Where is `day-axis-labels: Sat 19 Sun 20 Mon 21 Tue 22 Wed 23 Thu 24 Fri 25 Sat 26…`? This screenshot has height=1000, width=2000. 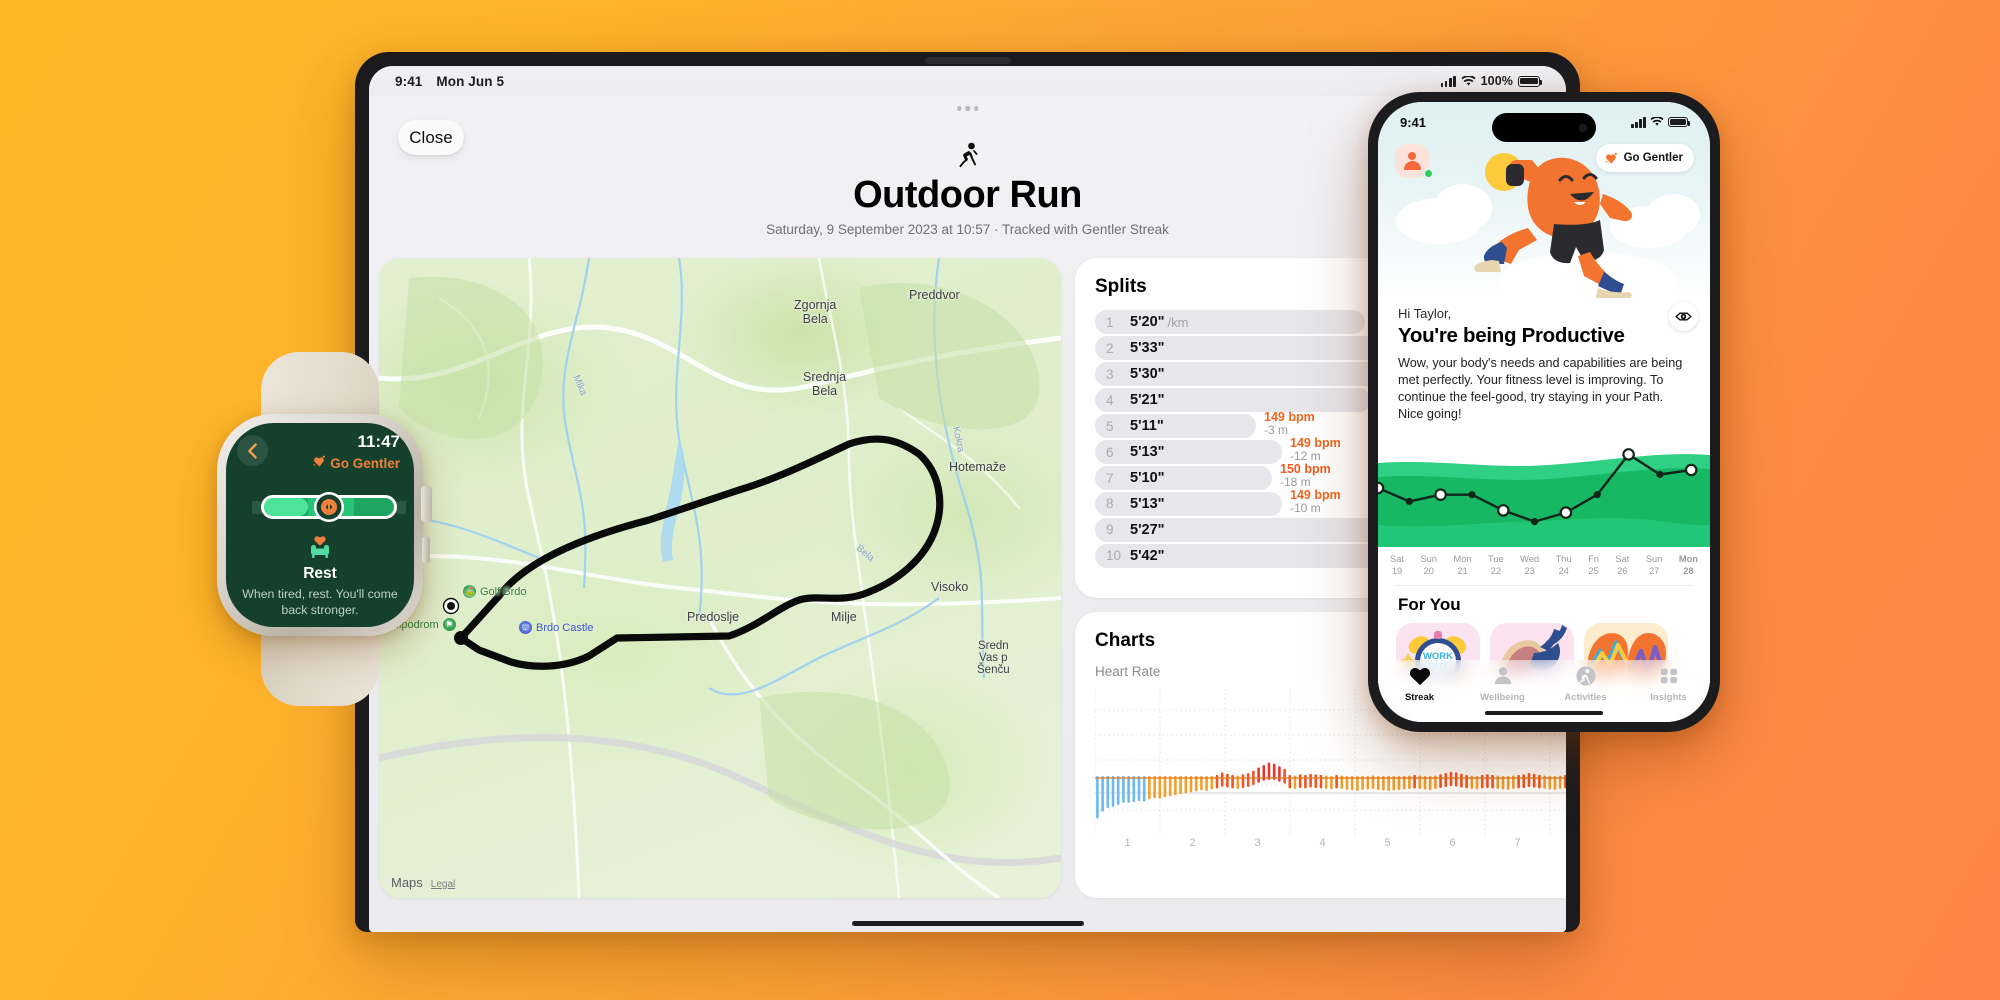
day-axis-labels: Sat 19 Sun 20 Mon 21 Tue 22 Wed 23 Thu 24 Fri 25 Sat 26… is located at coordinates (1544, 562).